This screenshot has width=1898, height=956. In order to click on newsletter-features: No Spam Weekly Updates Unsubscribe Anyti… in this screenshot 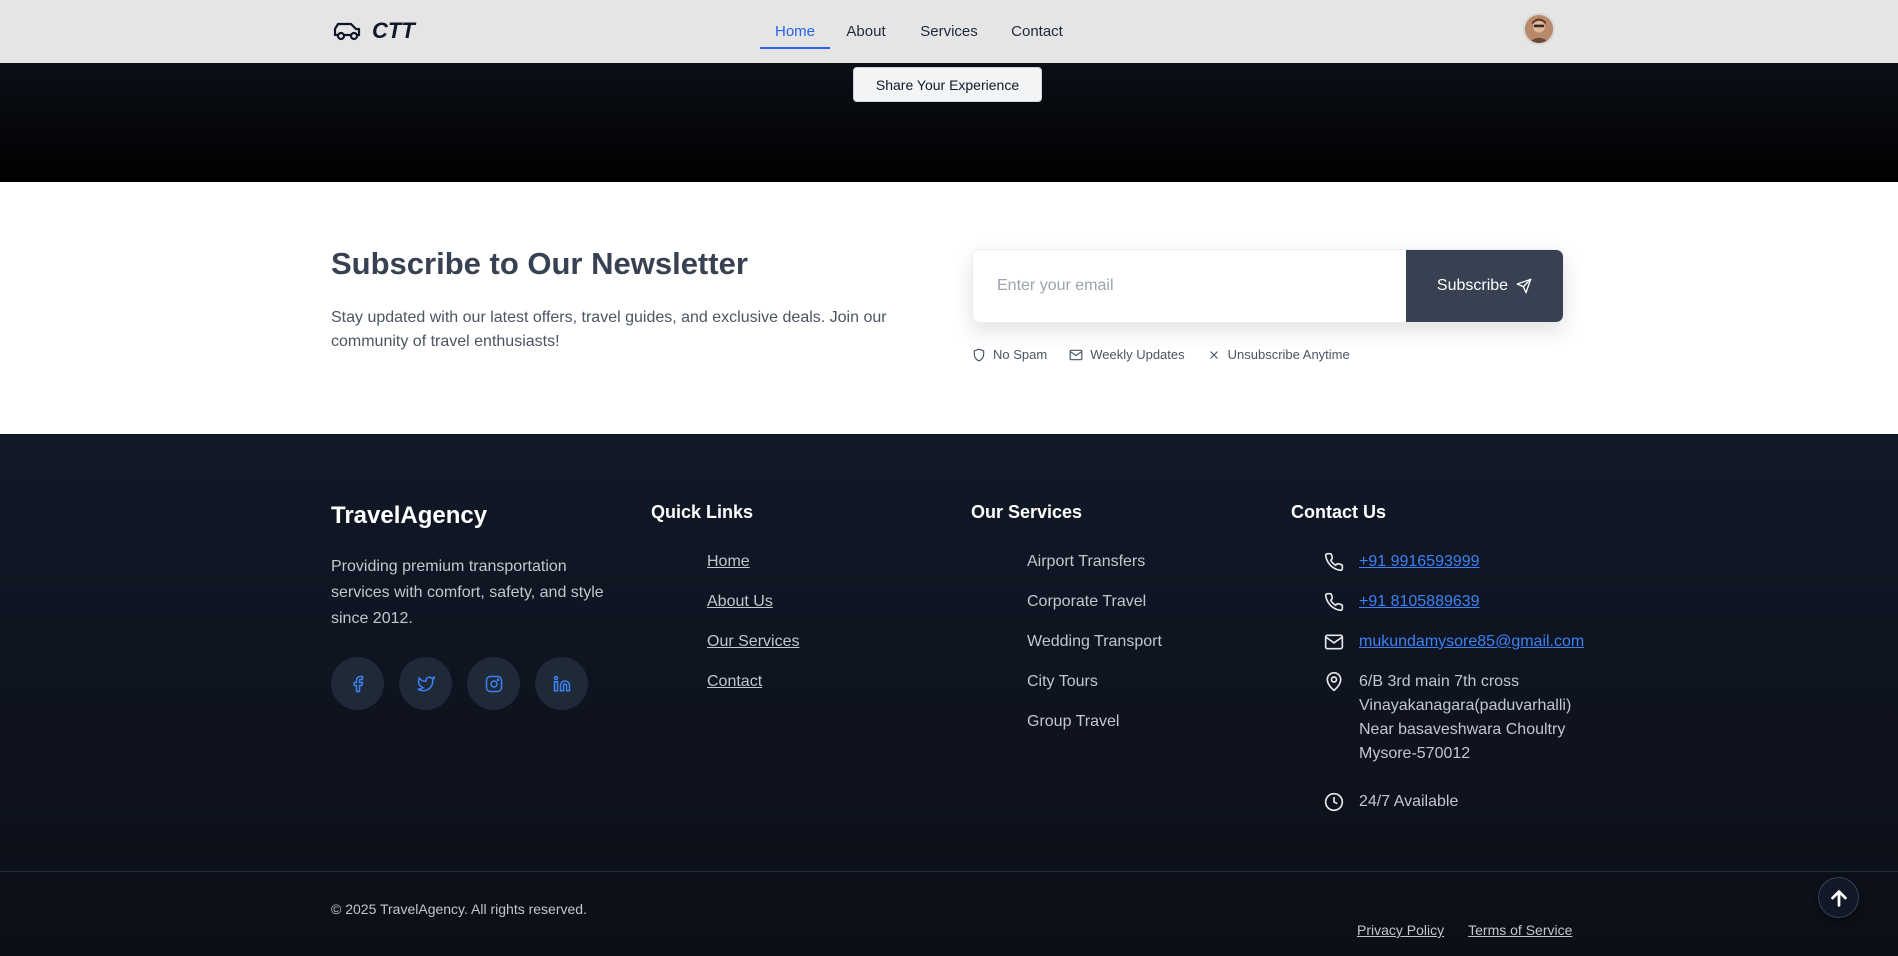, I will do `click(1161, 354)`.